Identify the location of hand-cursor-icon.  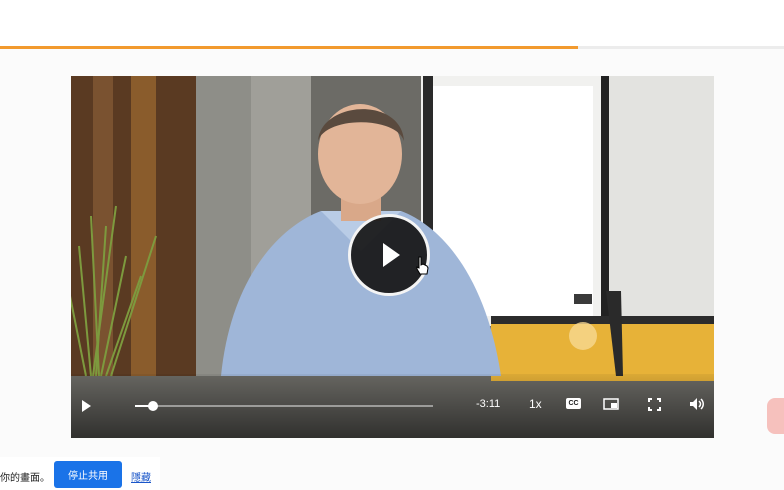
(422, 265).